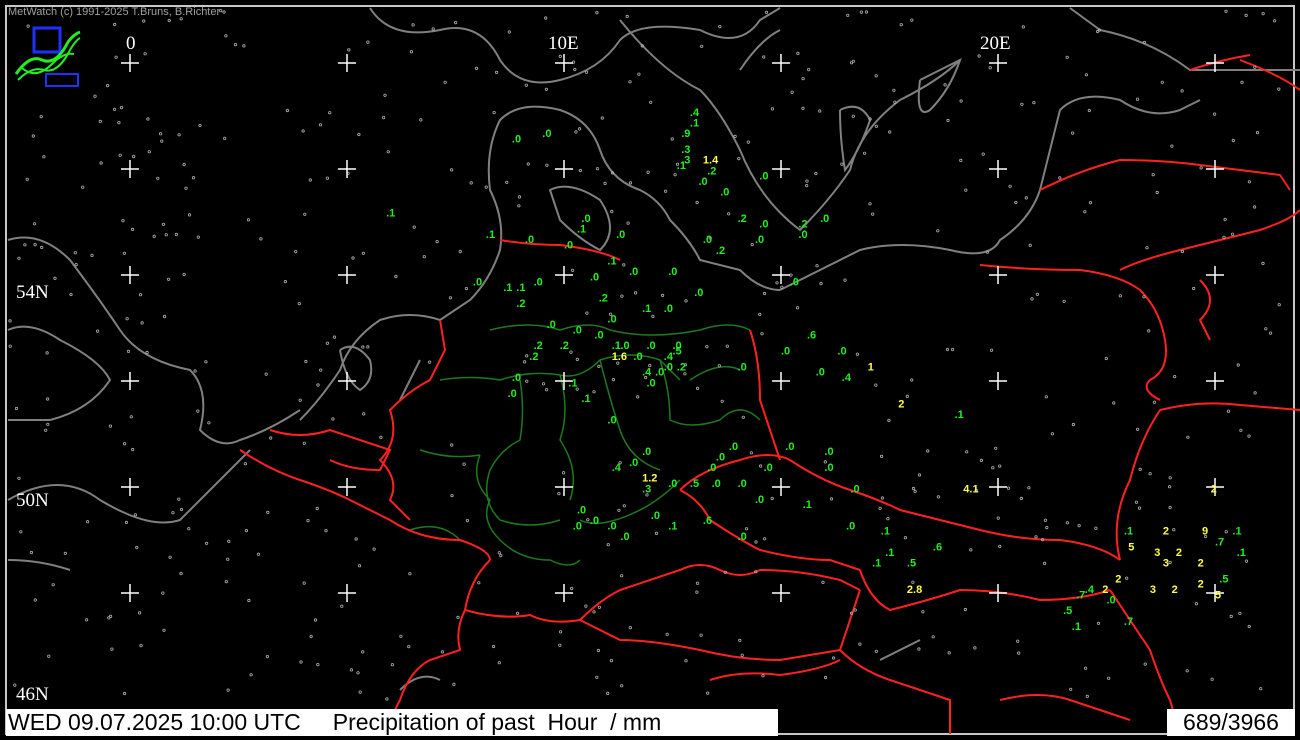 Image resolution: width=1300 pixels, height=740 pixels. I want to click on metwatch-logo-icon, so click(47, 56).